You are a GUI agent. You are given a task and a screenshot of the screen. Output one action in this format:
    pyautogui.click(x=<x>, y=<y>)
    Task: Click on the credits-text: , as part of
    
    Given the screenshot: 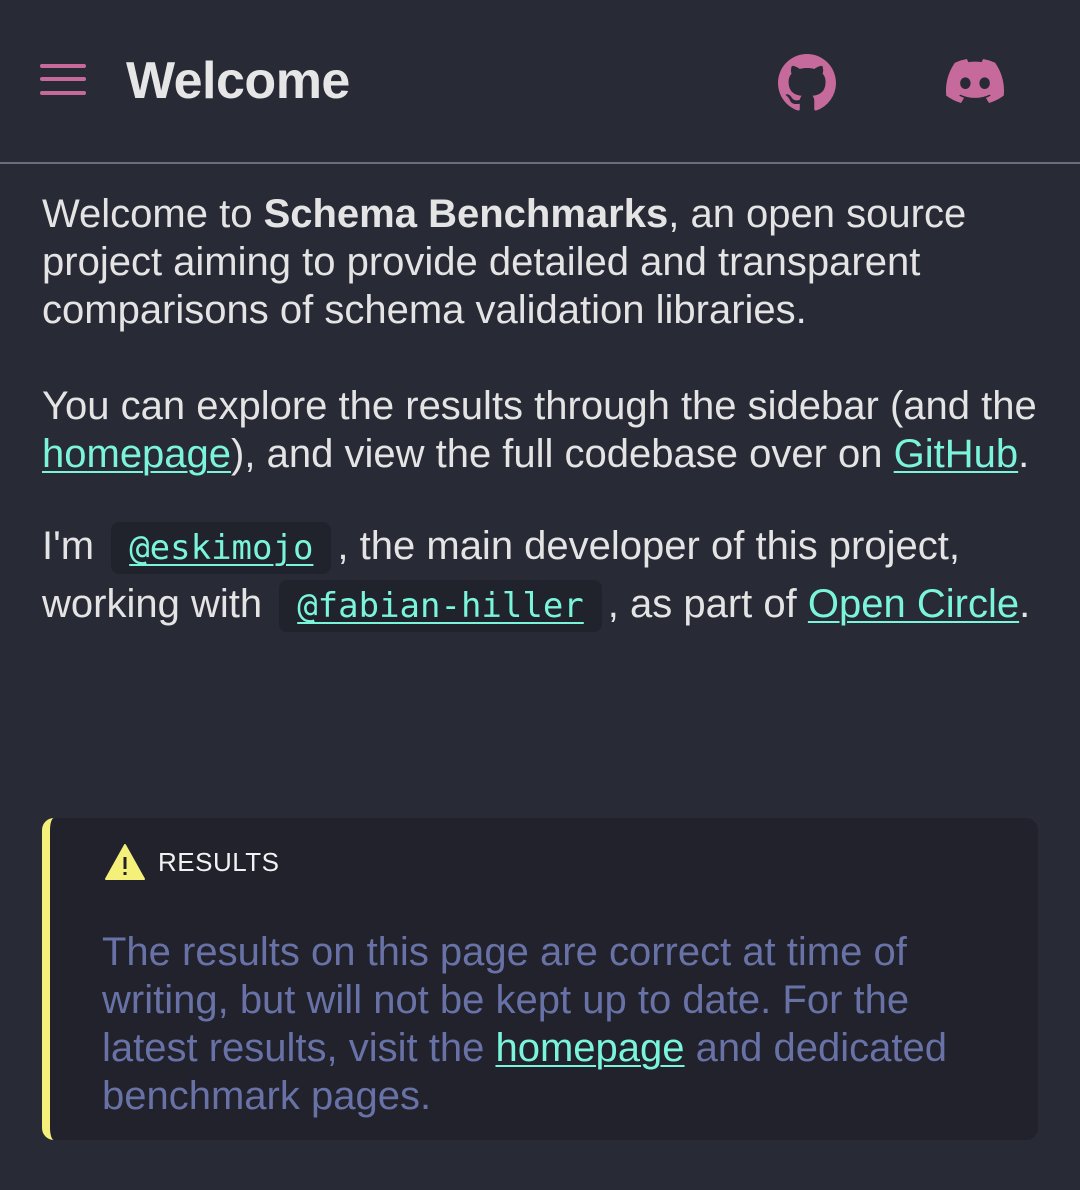 What is the action you would take?
    pyautogui.click(x=707, y=604)
    